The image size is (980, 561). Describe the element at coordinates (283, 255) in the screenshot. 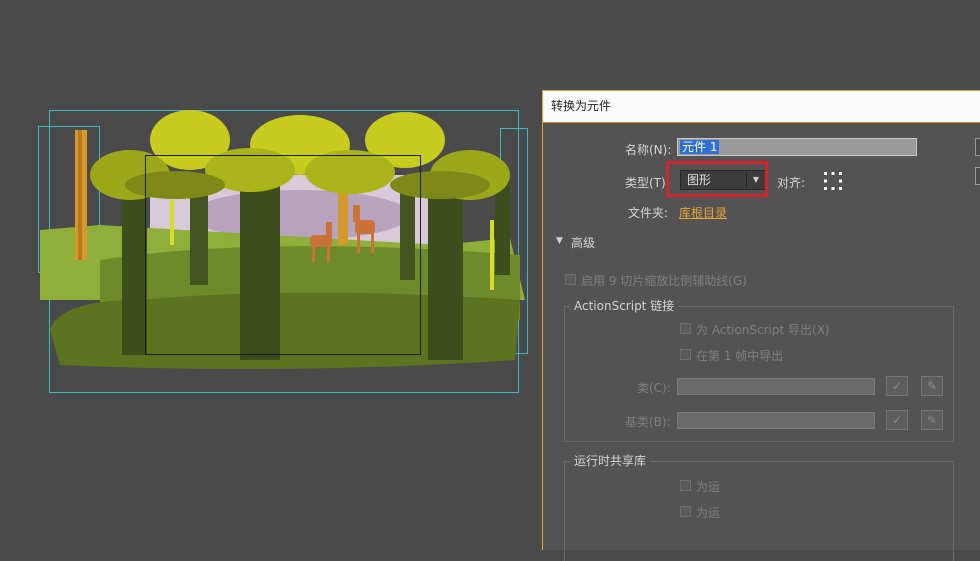

I see `selection-rectangle` at that location.